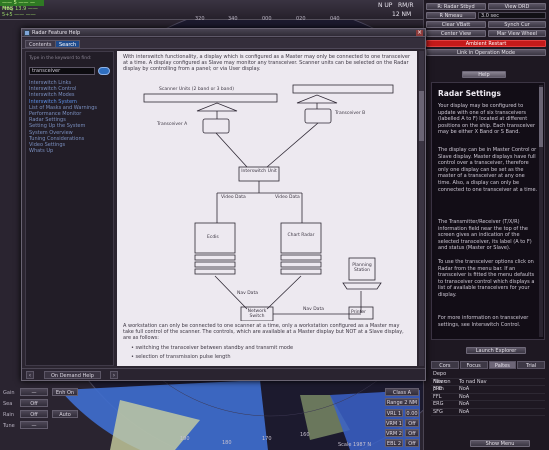 The height and width of the screenshot is (450, 549). I want to click on tab-cors: Cors, so click(445, 365).